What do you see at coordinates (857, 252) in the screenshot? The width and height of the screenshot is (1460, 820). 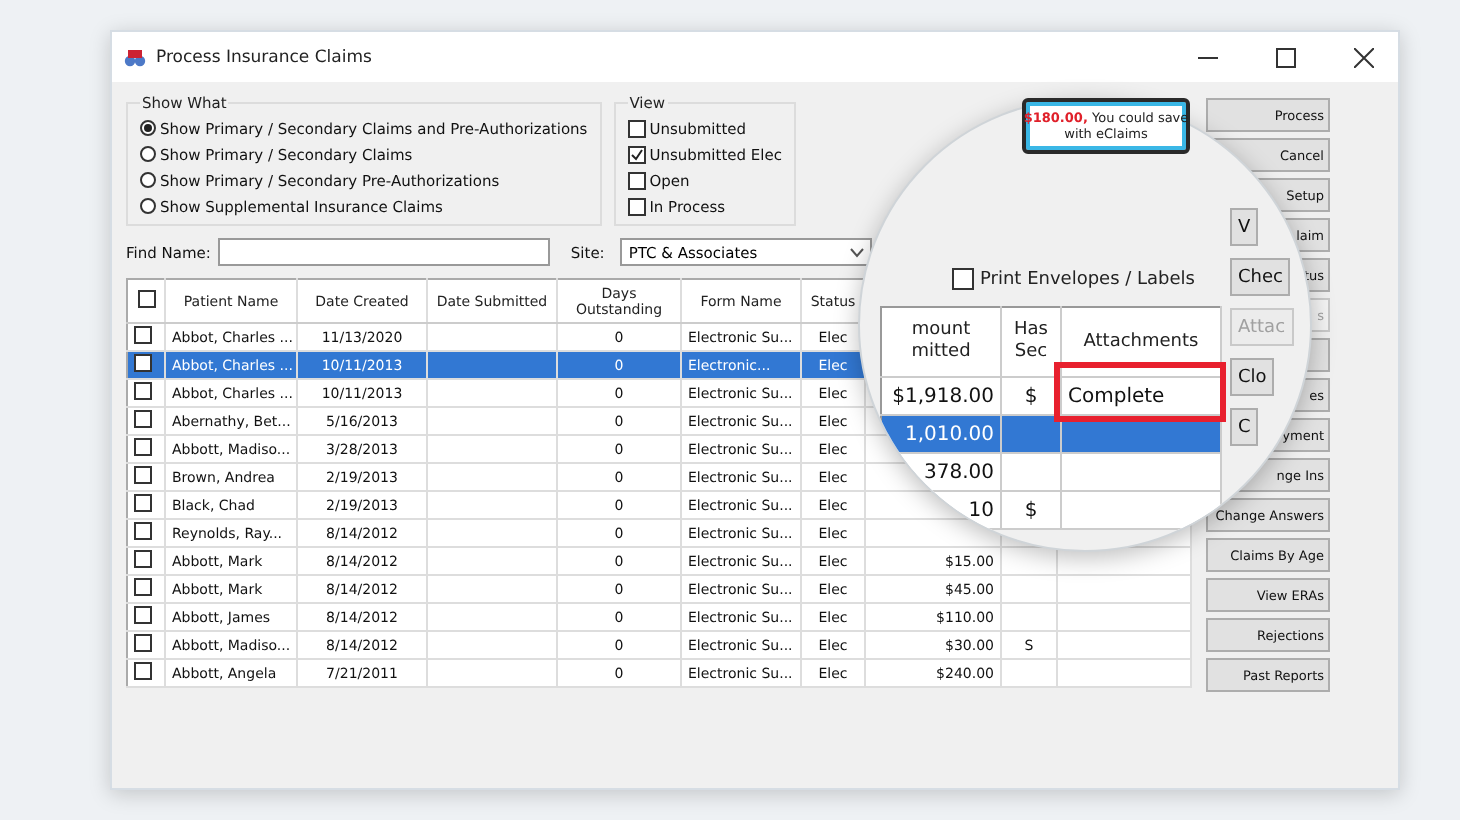 I see `dropdown-caret-icon` at bounding box center [857, 252].